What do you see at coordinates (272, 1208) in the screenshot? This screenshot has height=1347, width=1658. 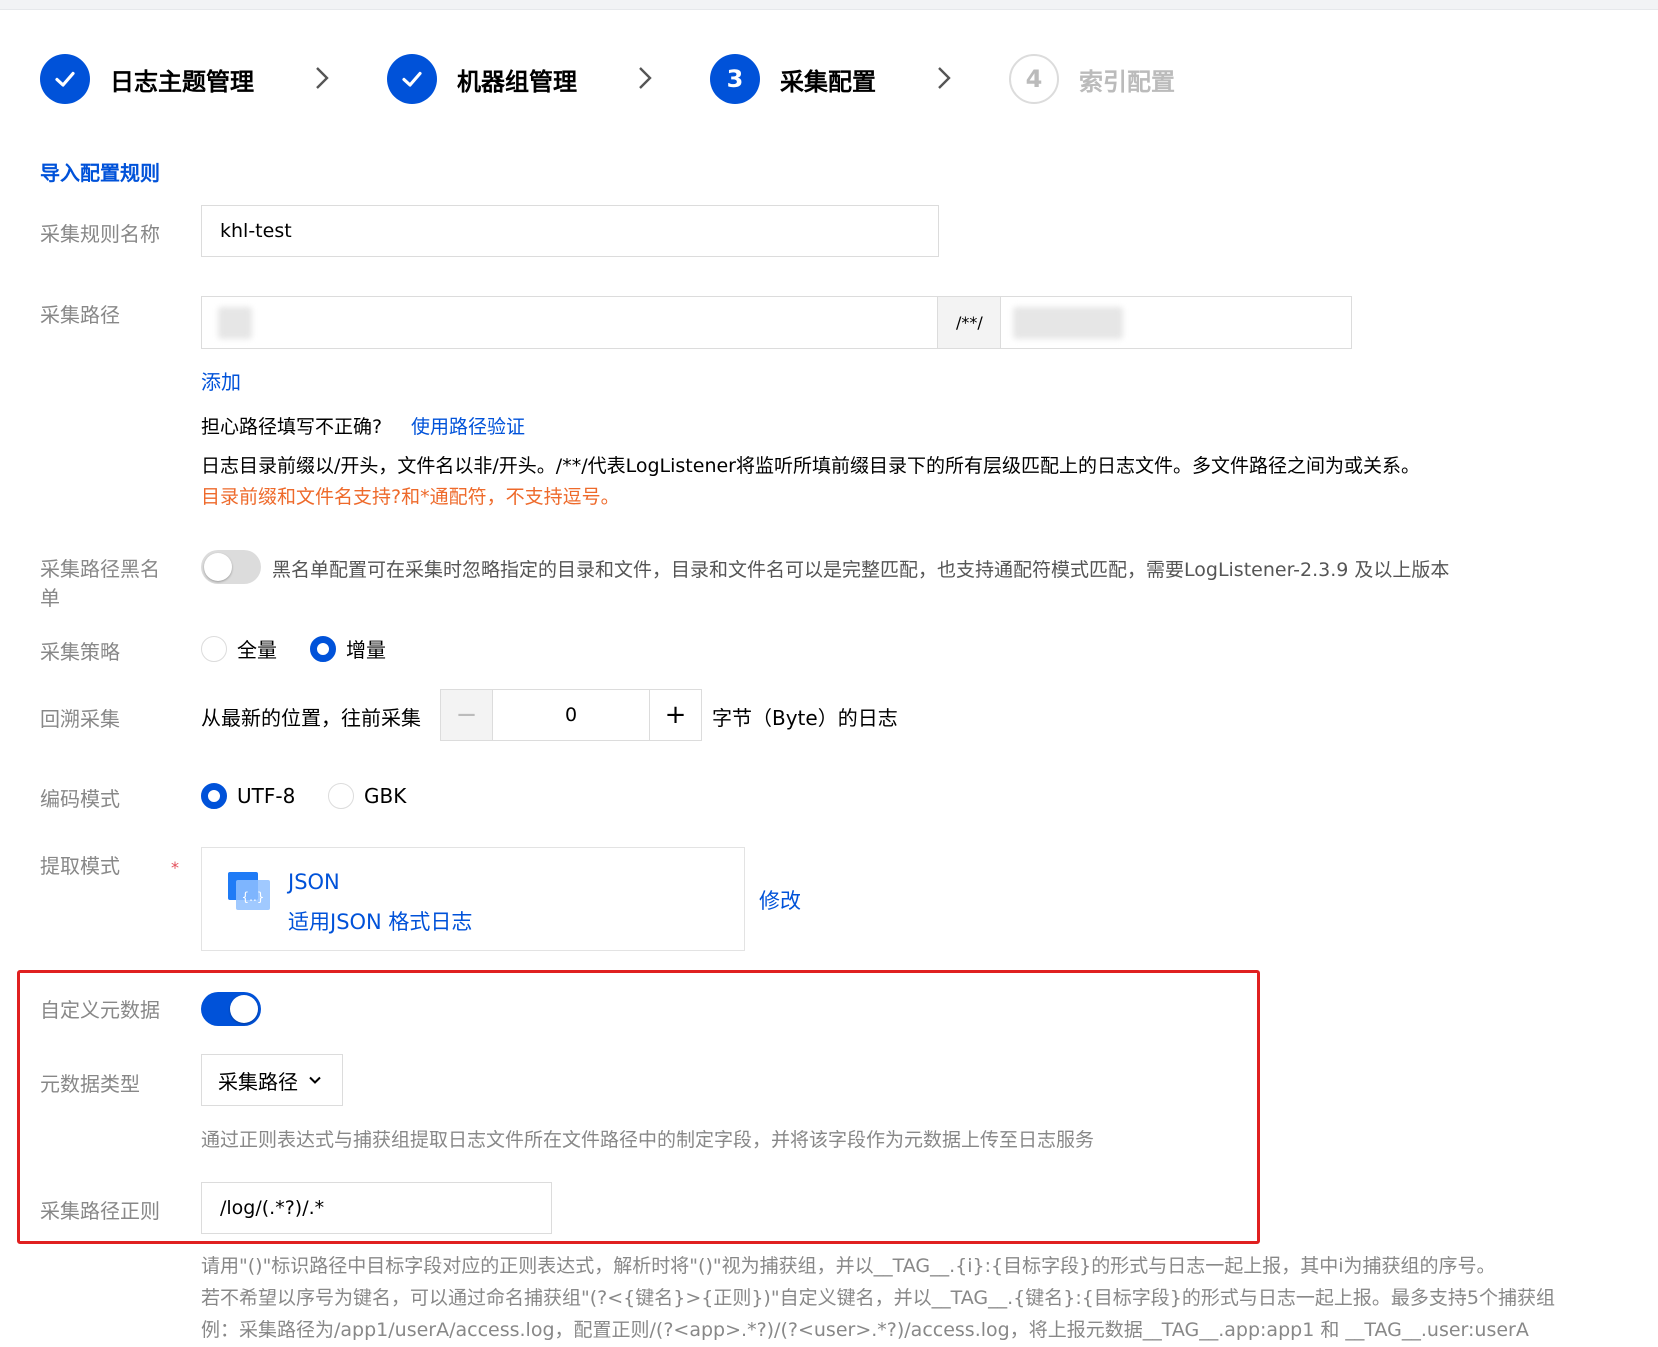 I see `path-regex-value: /log/(.*?)/.*` at bounding box center [272, 1208].